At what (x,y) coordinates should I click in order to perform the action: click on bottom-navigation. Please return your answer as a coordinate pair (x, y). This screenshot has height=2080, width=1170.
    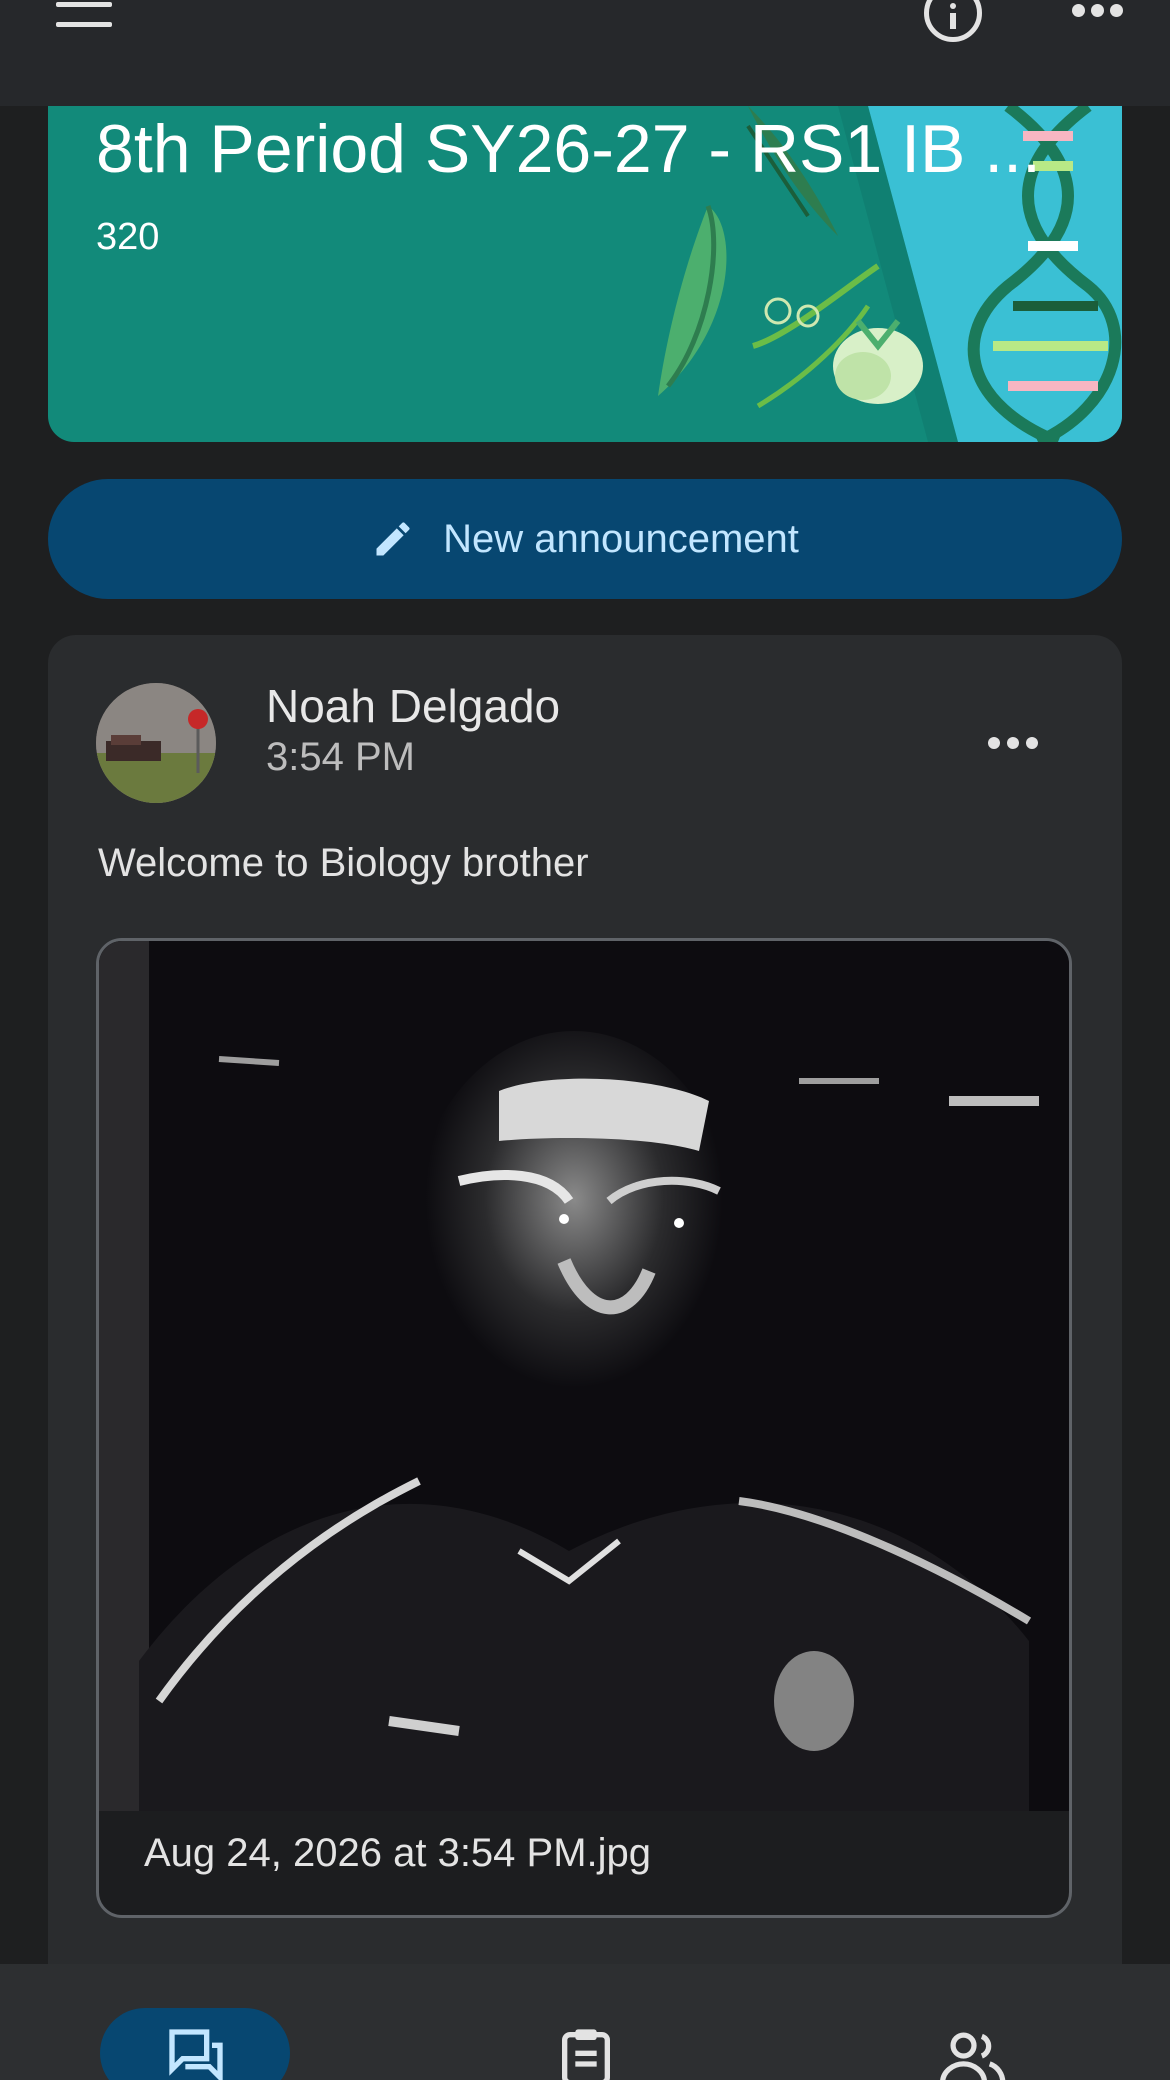
    Looking at the image, I should click on (585, 2022).